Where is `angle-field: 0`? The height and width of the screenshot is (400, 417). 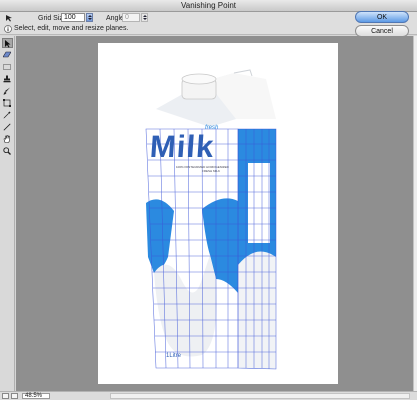 angle-field: 0 is located at coordinates (131, 17).